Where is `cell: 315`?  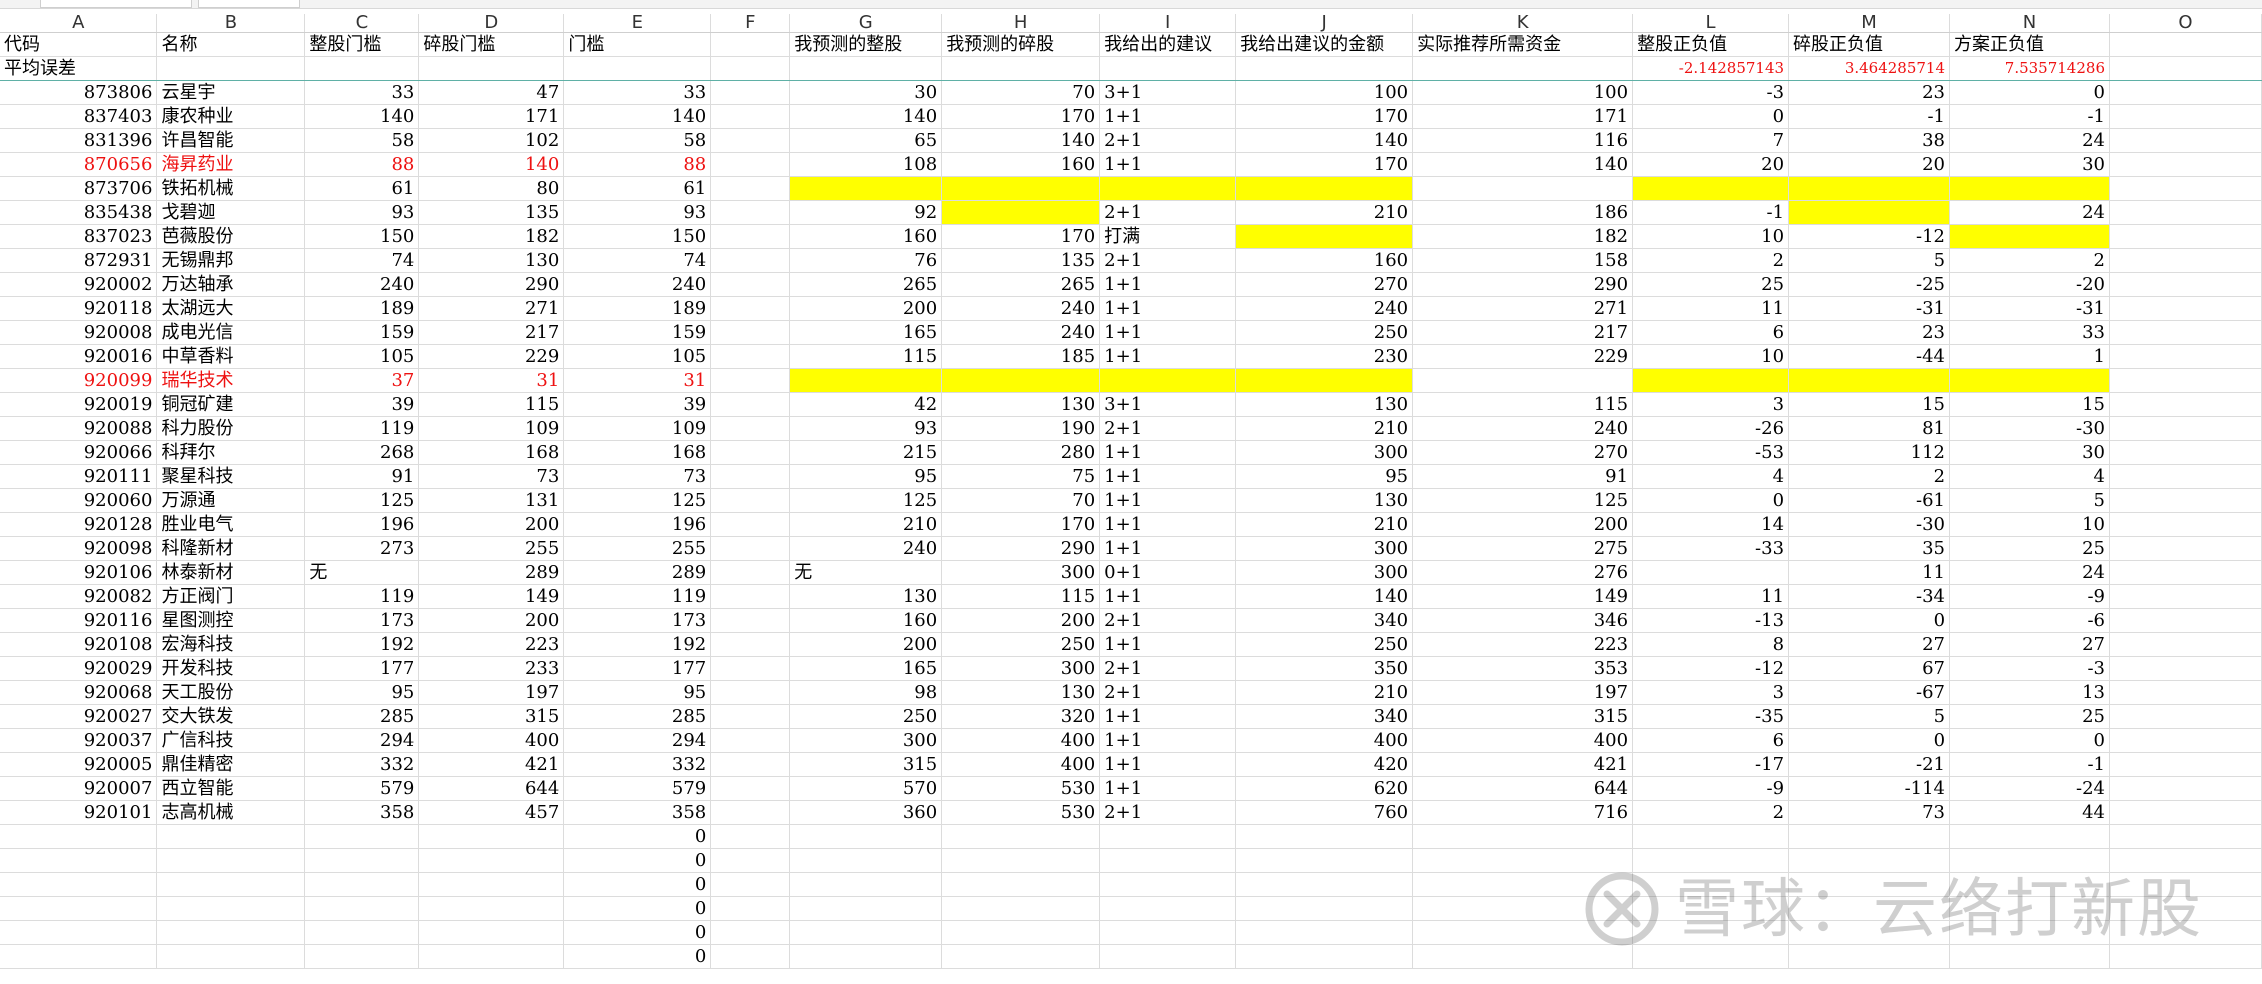
cell: 315 is located at coordinates (1523, 716).